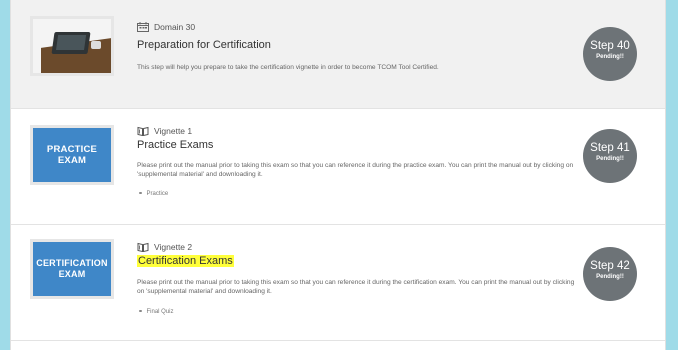 The height and width of the screenshot is (350, 678). Describe the element at coordinates (338, 345) in the screenshot. I see `next-step-row-partial` at that location.